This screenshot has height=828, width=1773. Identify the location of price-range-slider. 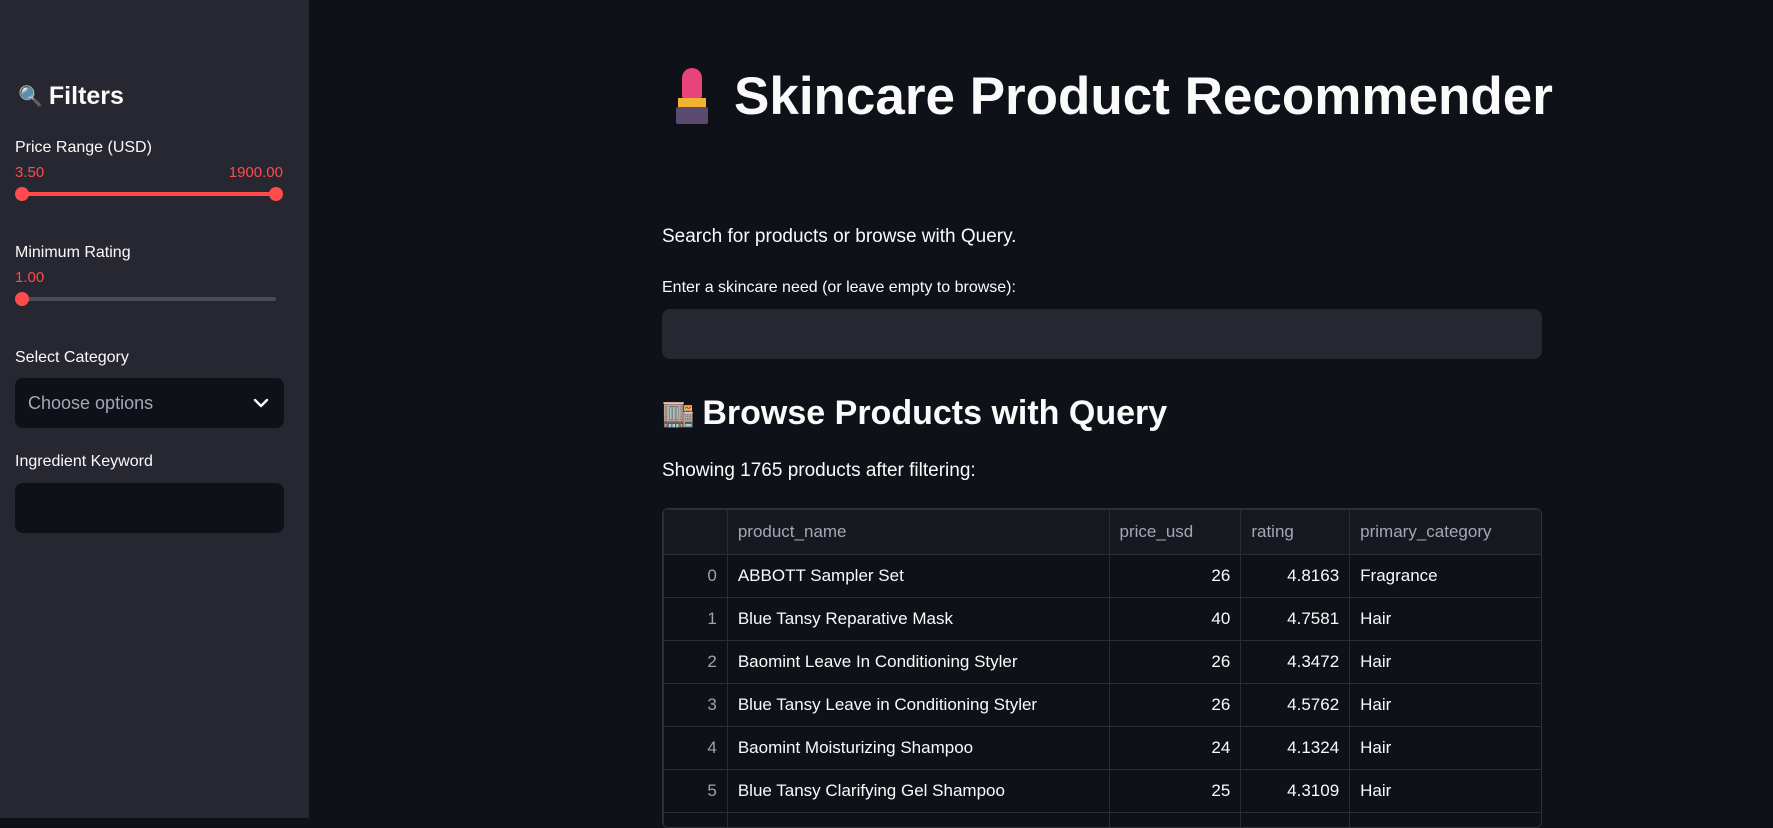
(149, 194).